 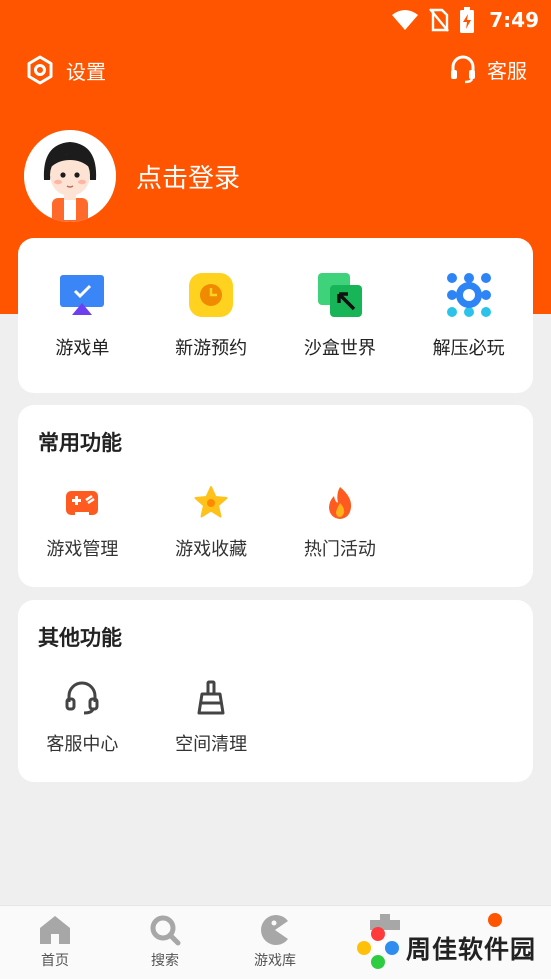 I want to click on grid-item-relax-play: 解压必玩, so click(x=468, y=316).